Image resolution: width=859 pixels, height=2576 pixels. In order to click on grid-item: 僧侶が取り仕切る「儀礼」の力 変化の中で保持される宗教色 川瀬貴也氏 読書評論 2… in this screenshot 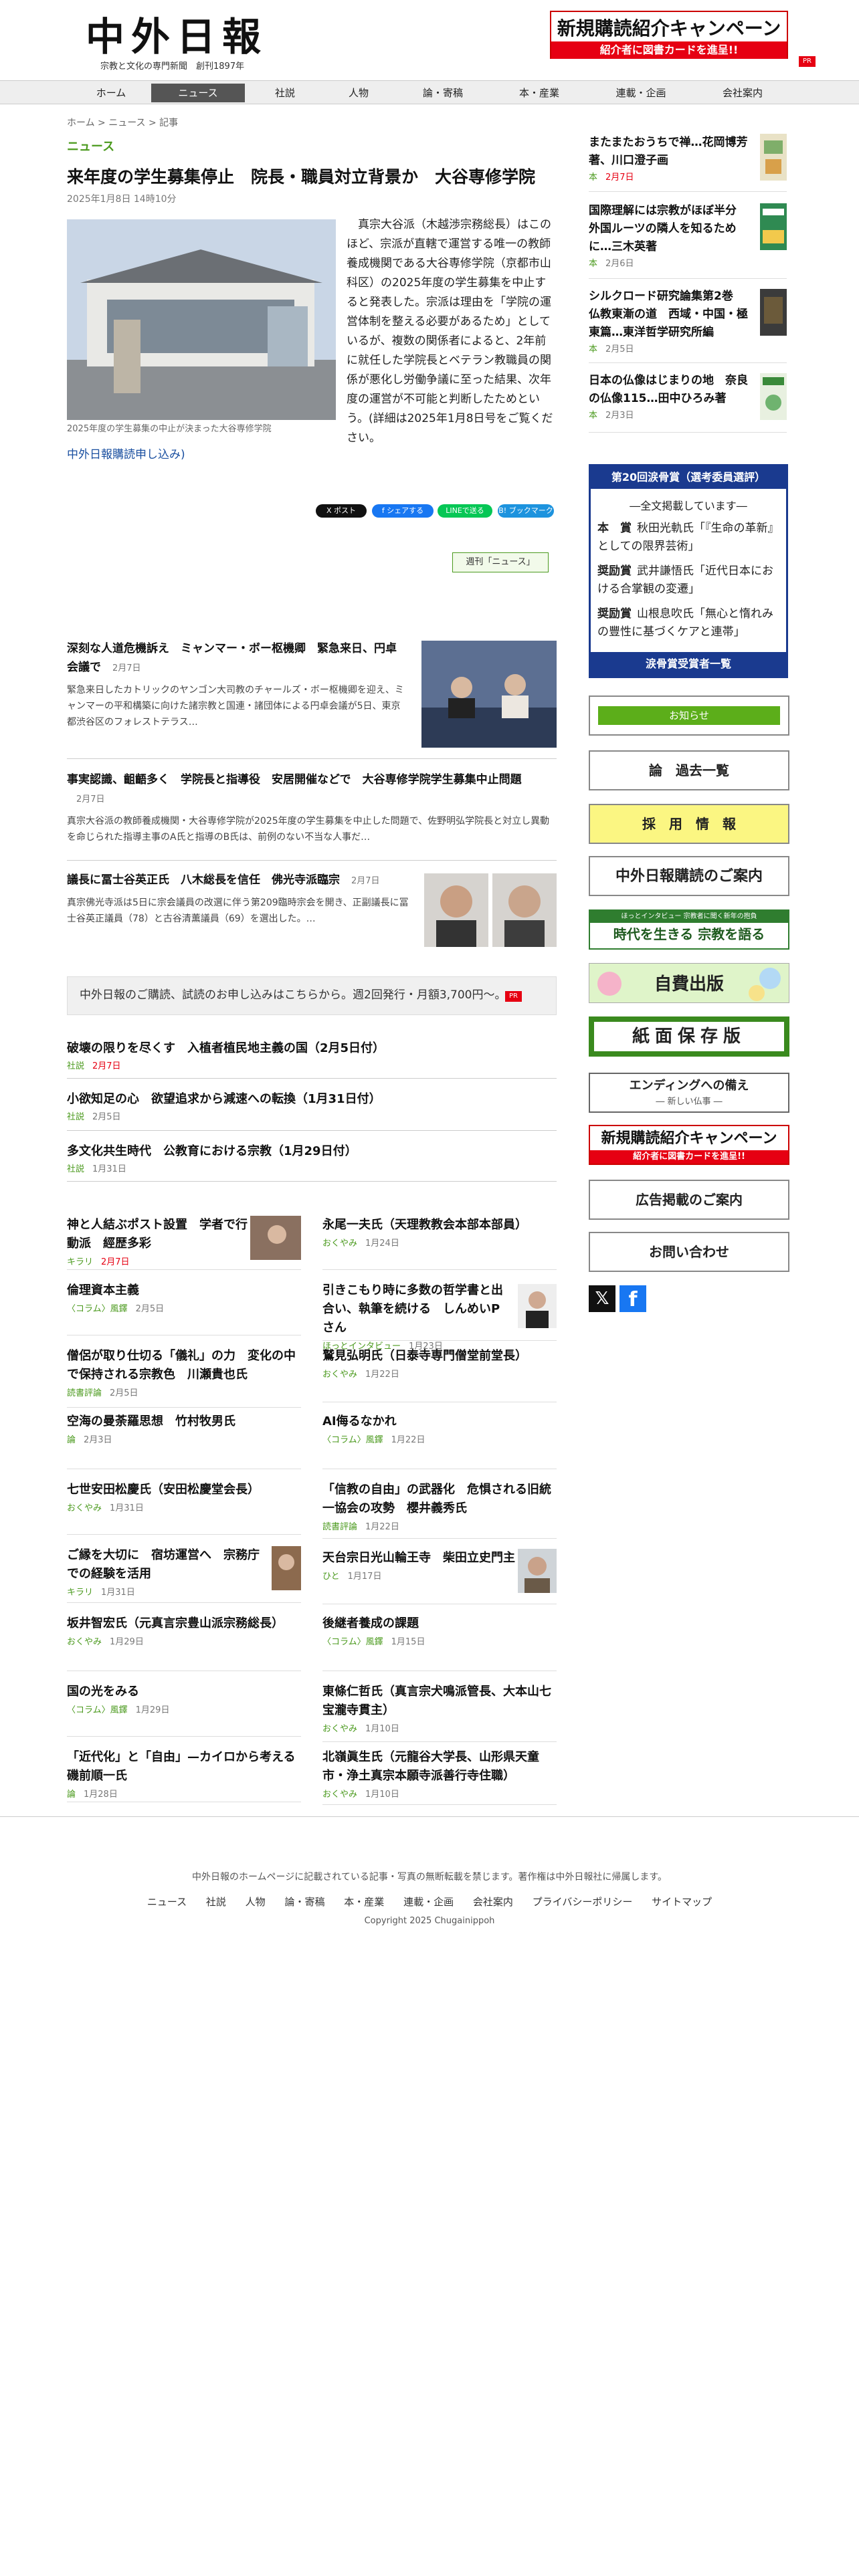, I will do `click(184, 1373)`.